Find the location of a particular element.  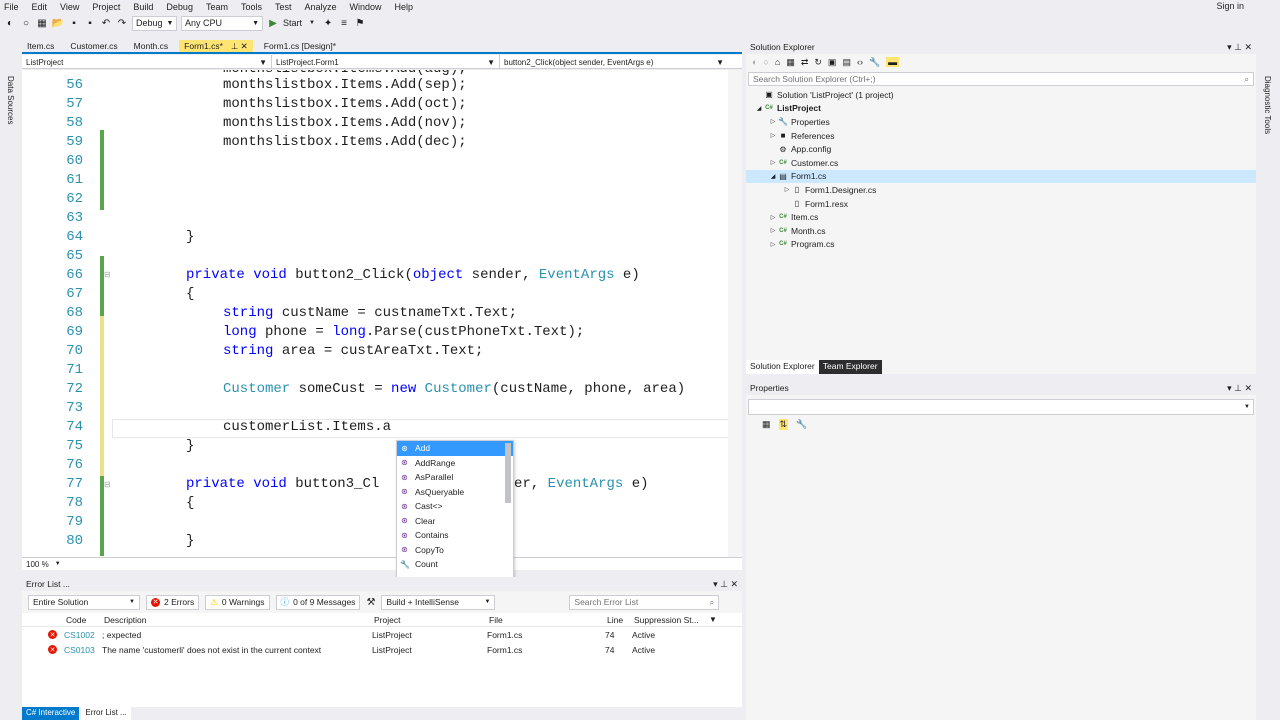

pin-close-icons: ▾ ⊥ ✕ is located at coordinates (725, 584).